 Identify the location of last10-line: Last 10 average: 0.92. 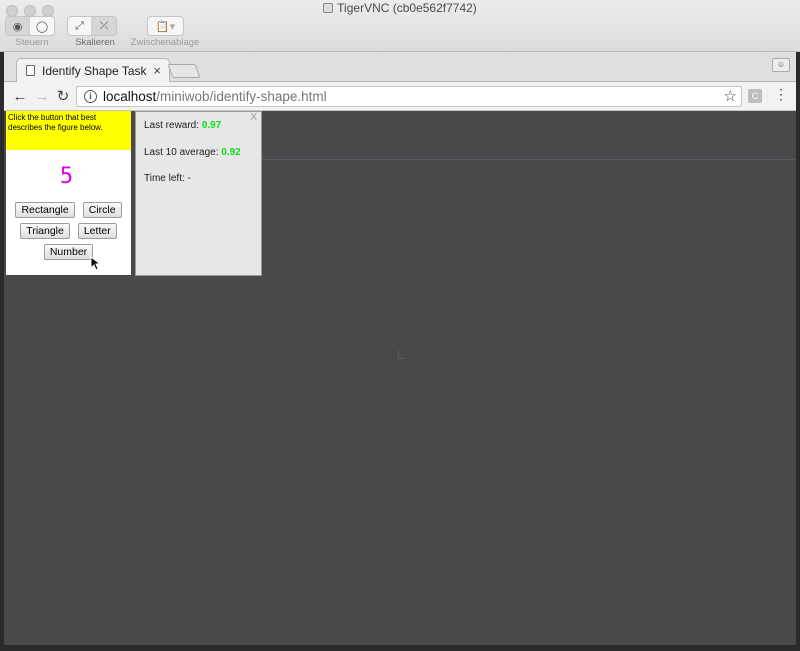
(192, 152).